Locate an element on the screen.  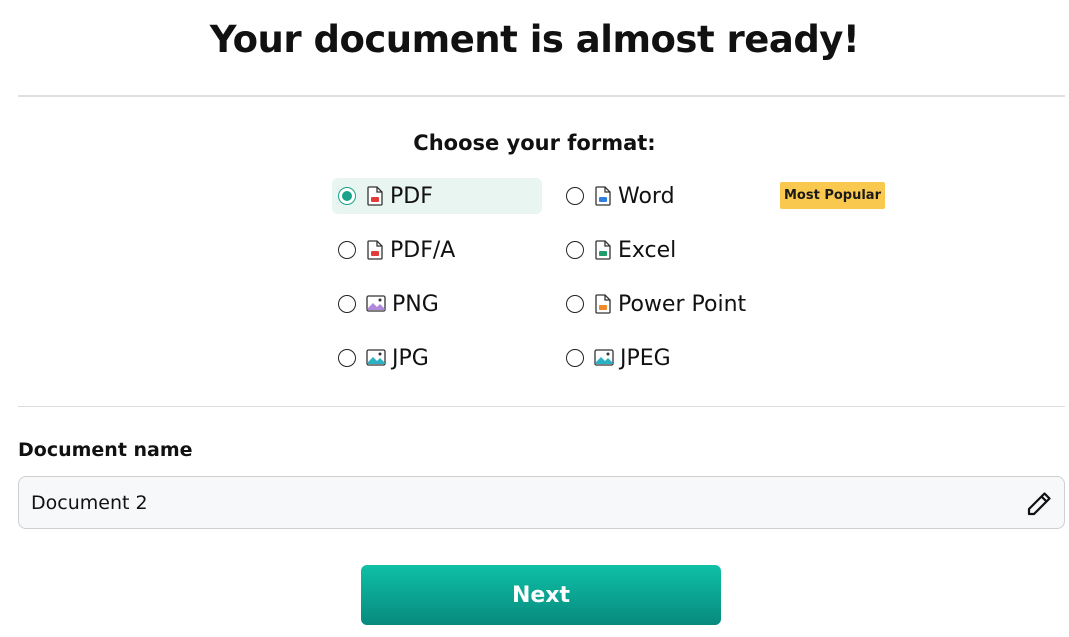
pencil-icon is located at coordinates (1039, 504).